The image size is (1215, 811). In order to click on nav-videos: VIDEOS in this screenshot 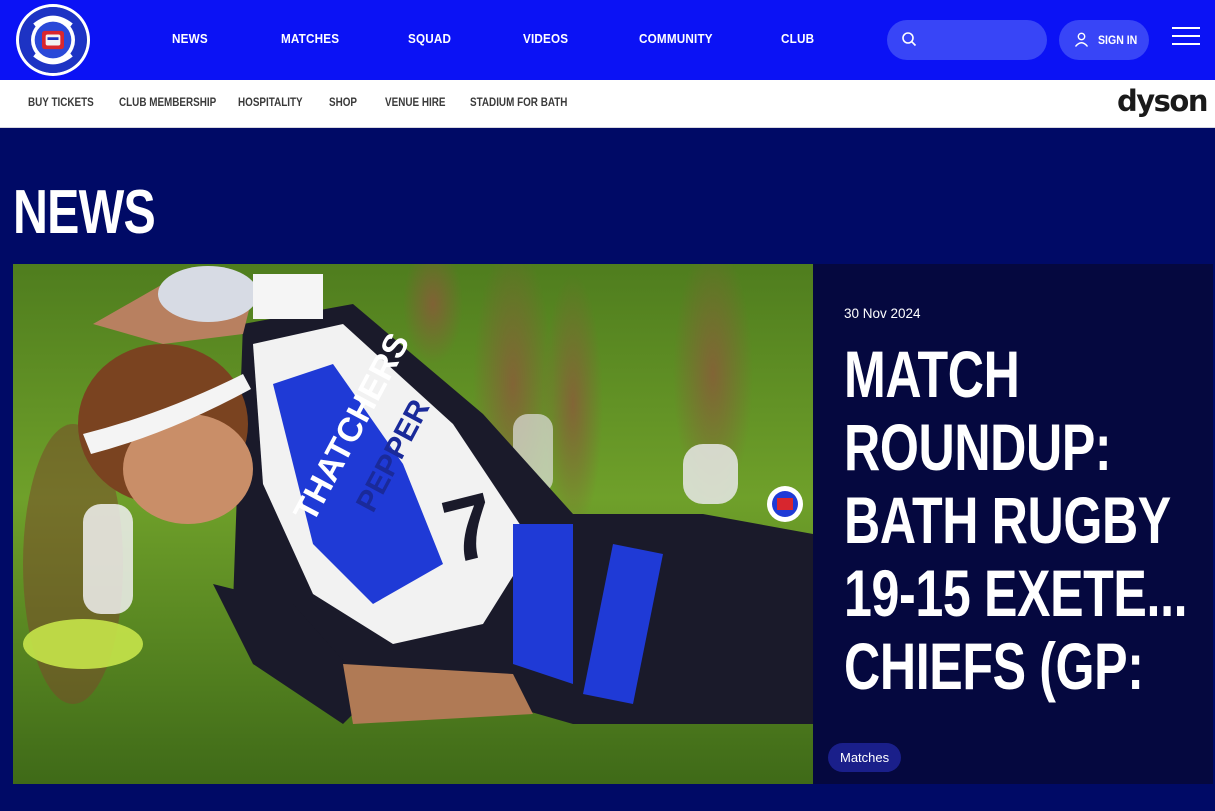, I will do `click(545, 38)`.